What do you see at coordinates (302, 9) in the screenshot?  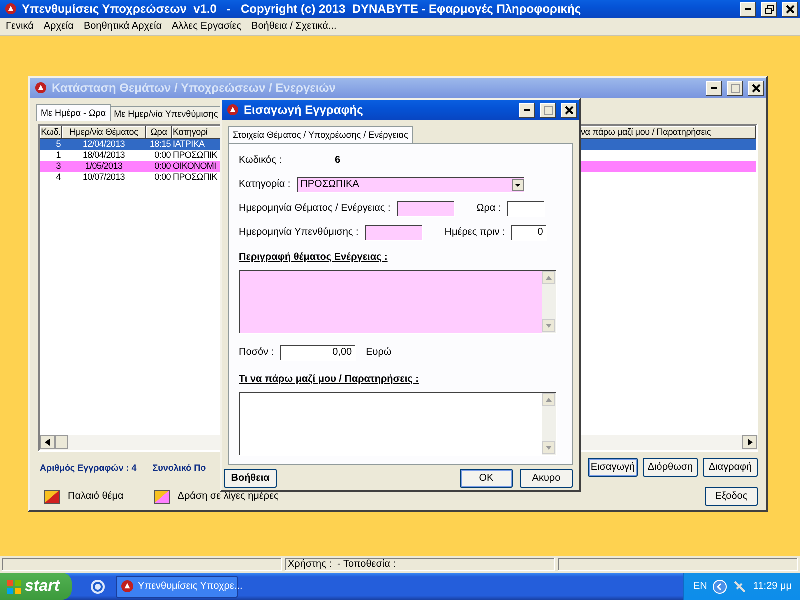 I see `window-title: Υπενθυμίσεις Υποχρεώσεων v1.0 - Copyright (c) 2013 DYNABYTE - Εφαρμογές Πληροφορικής` at bounding box center [302, 9].